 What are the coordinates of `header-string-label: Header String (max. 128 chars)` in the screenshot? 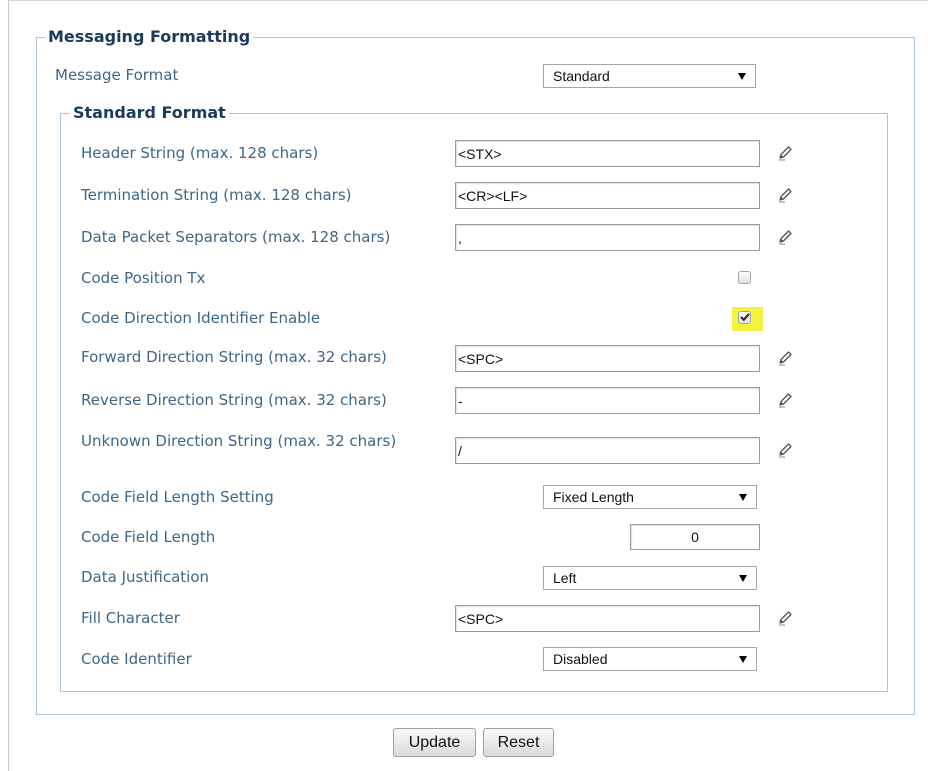 It's located at (200, 153).